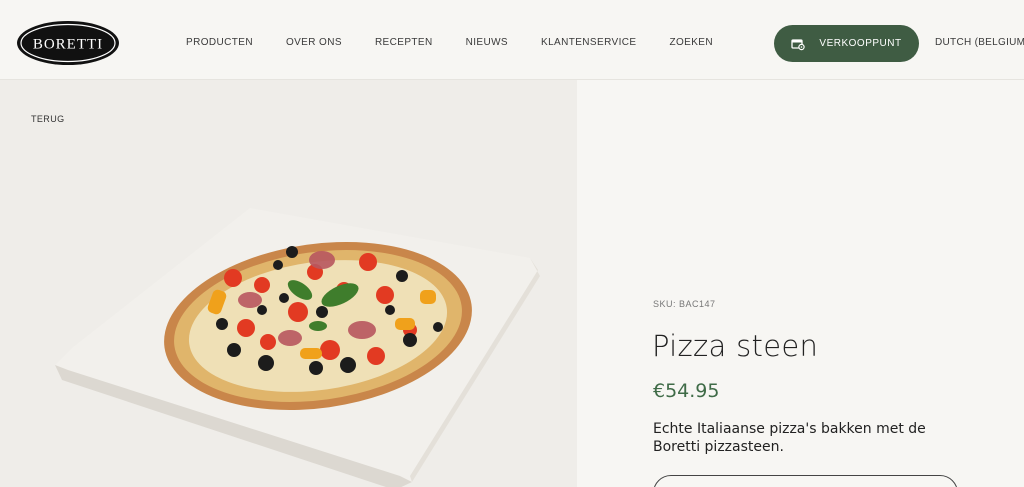 This screenshot has width=1024, height=487. Describe the element at coordinates (686, 391) in the screenshot. I see `product-price: €54.95` at that location.